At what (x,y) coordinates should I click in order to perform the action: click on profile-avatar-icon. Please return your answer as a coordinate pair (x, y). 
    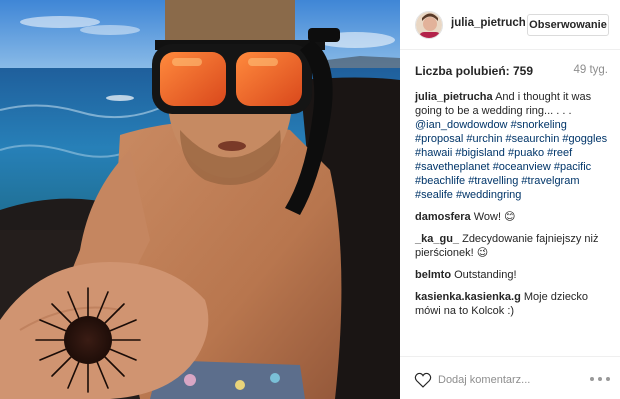
    Looking at the image, I should click on (429, 25).